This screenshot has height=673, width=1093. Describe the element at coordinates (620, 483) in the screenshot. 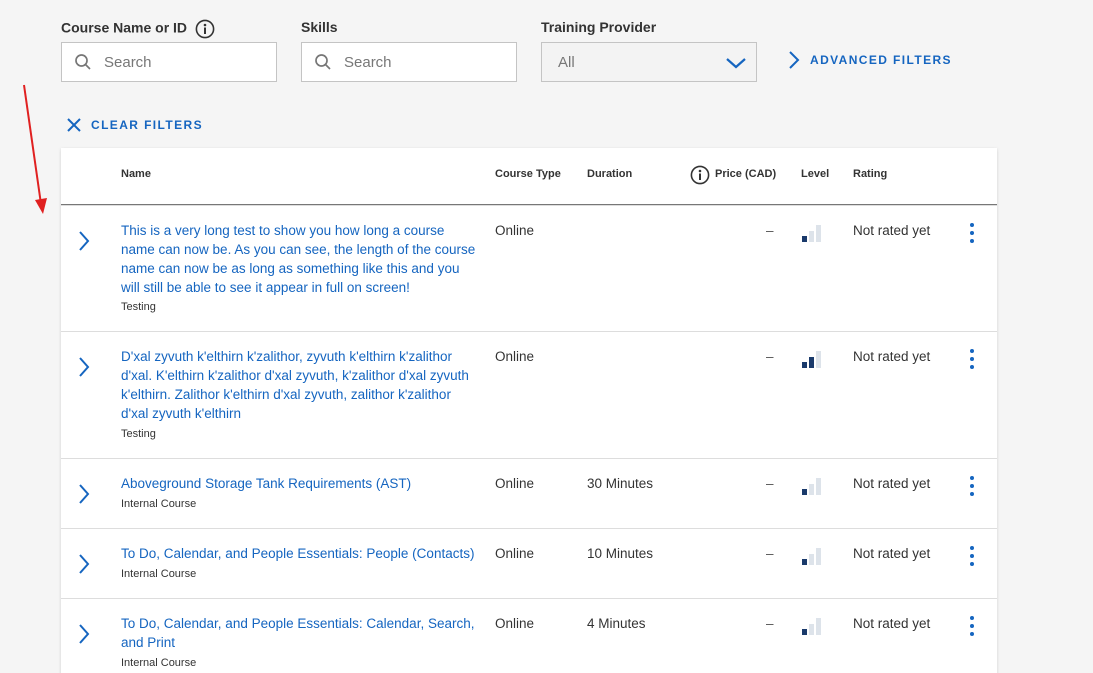

I see `course-duration: 30 Minutes` at that location.